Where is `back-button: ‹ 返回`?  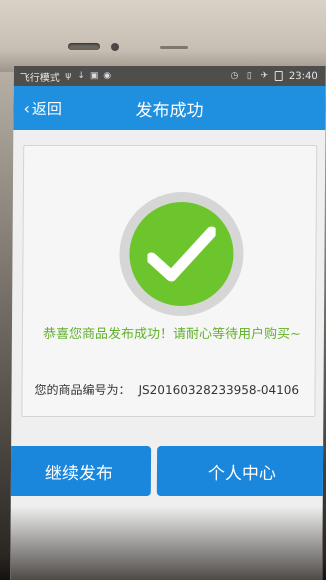 back-button: ‹ 返回 is located at coordinates (42, 108).